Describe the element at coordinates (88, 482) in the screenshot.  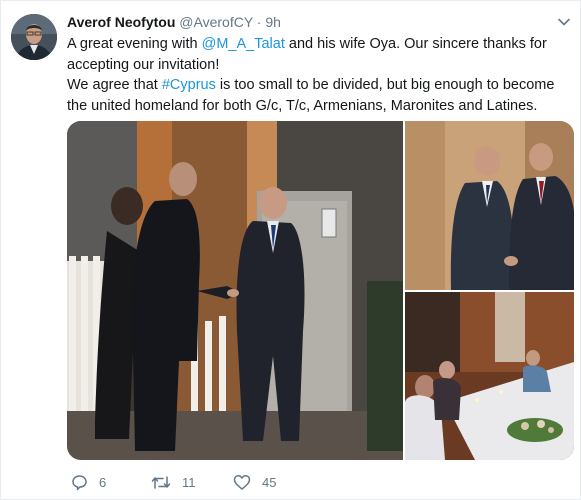
I see `reply-button: 6` at that location.